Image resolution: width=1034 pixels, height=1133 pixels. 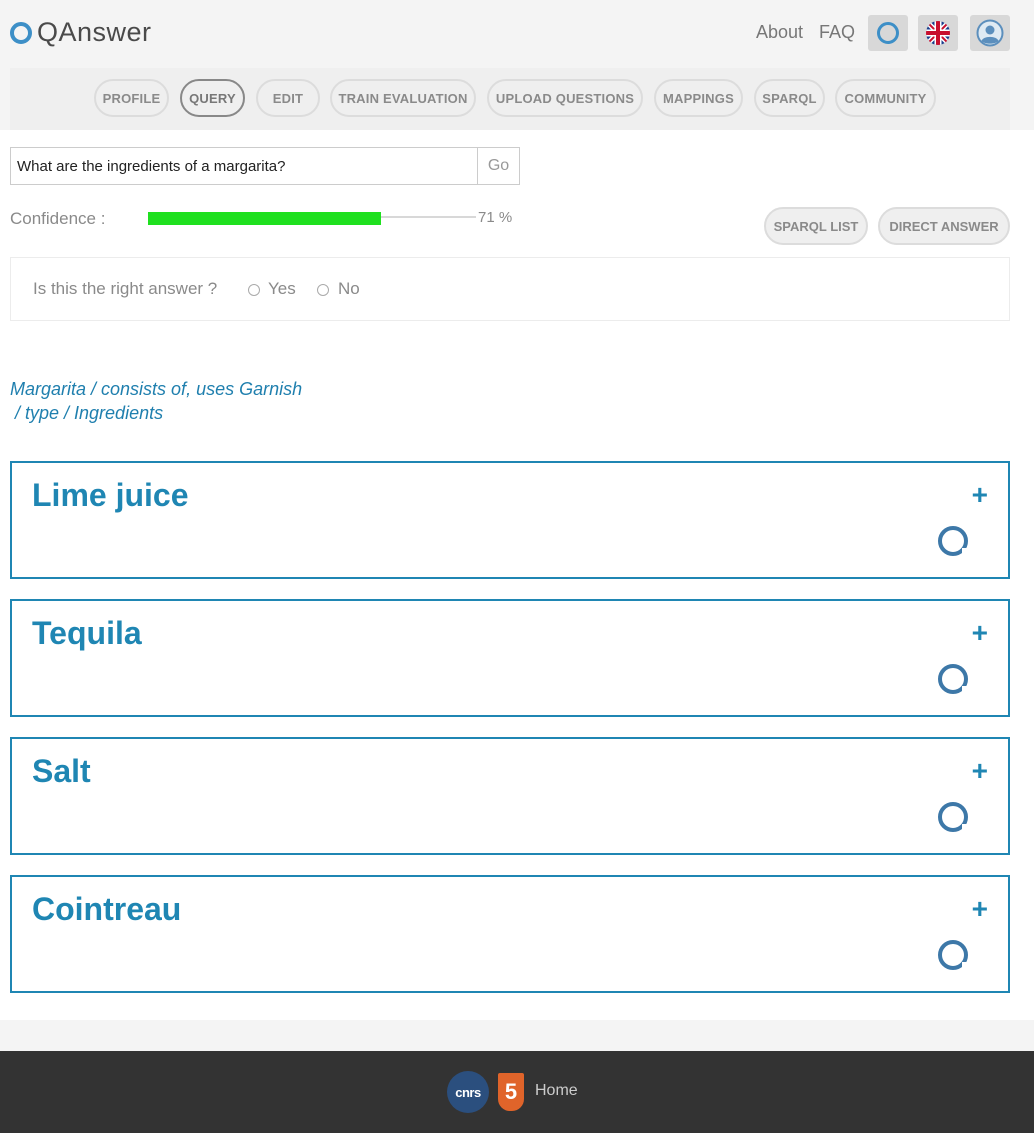 I want to click on answer-title: Lime juice, so click(x=110, y=495).